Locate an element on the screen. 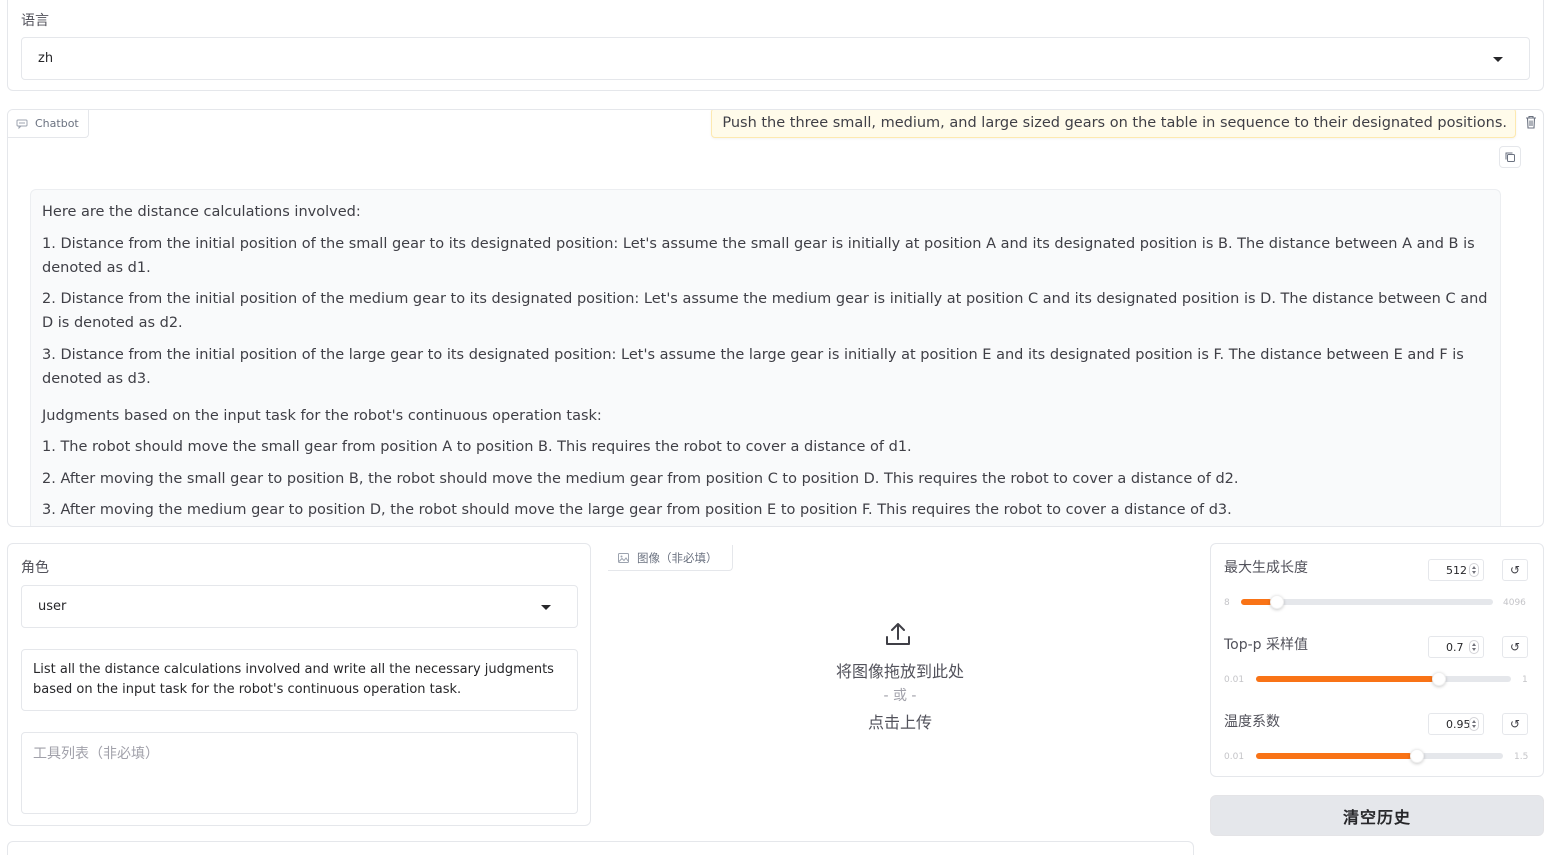 This screenshot has height=855, width=1544. bottom-panel-edge is located at coordinates (600, 848).